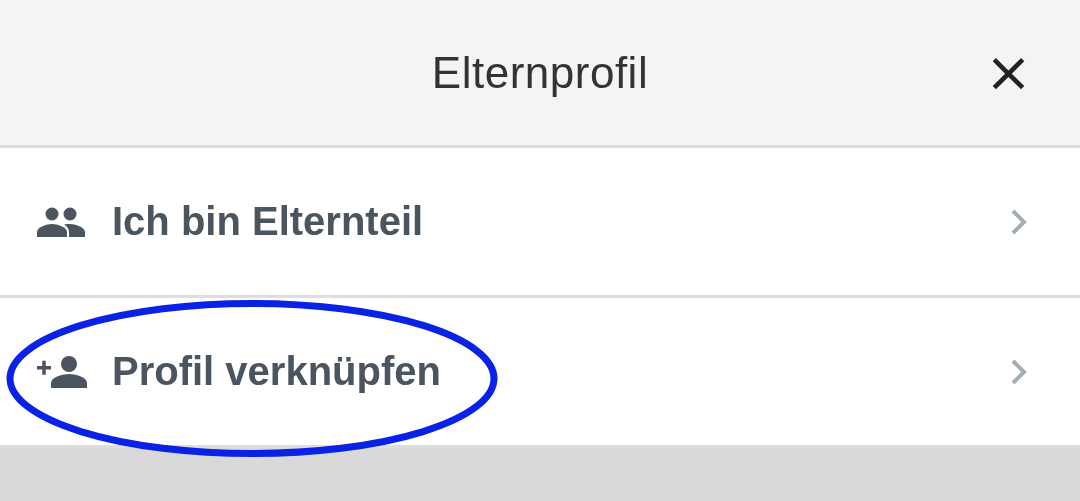  What do you see at coordinates (61, 221) in the screenshot?
I see `people-icon` at bounding box center [61, 221].